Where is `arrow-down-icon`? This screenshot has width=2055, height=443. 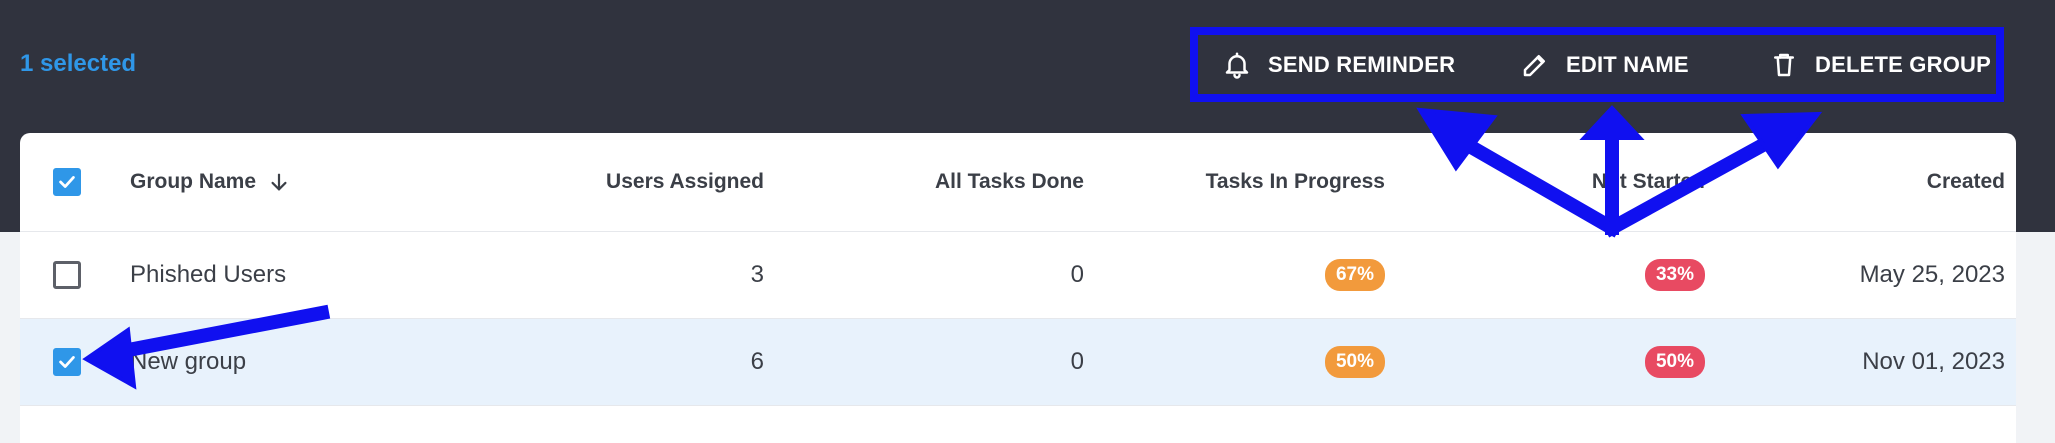
arrow-down-icon is located at coordinates (279, 182).